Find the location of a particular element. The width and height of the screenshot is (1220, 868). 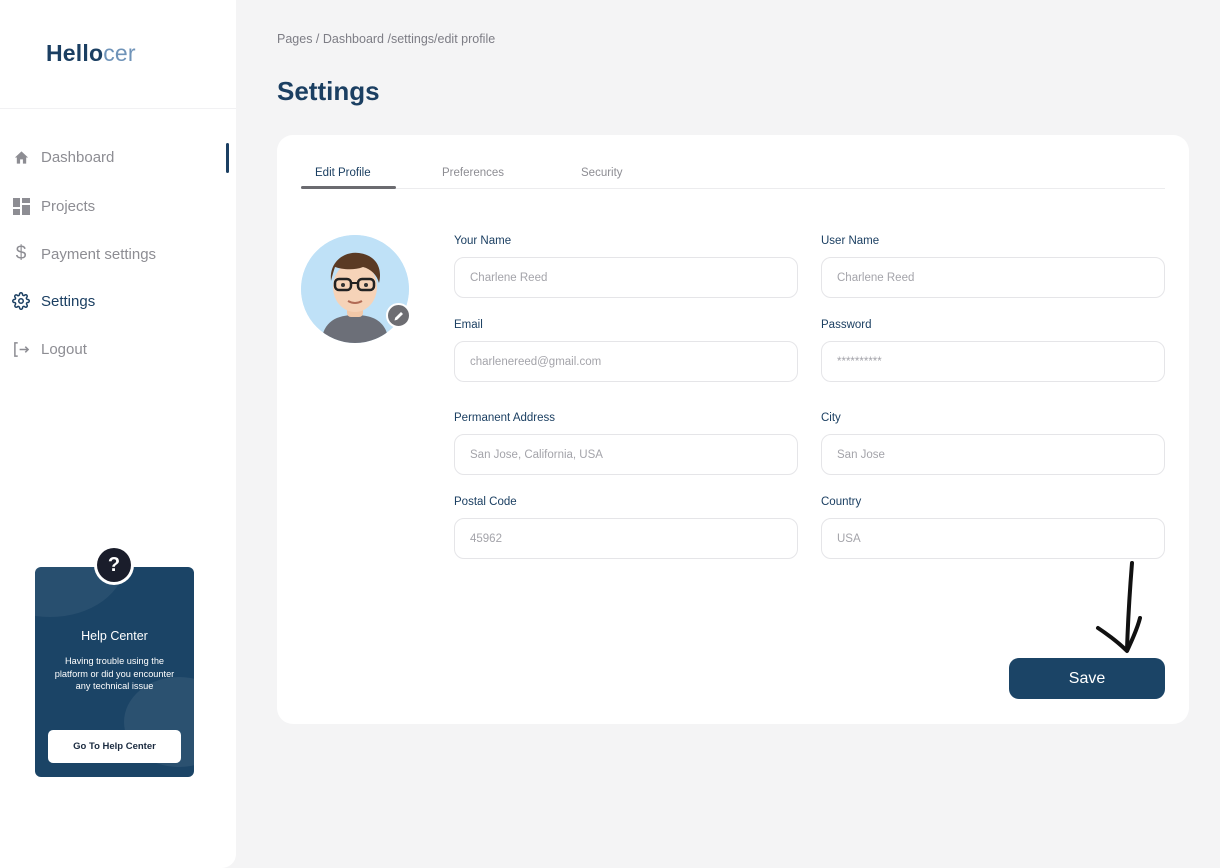

user-name-label: User Name is located at coordinates (850, 241).